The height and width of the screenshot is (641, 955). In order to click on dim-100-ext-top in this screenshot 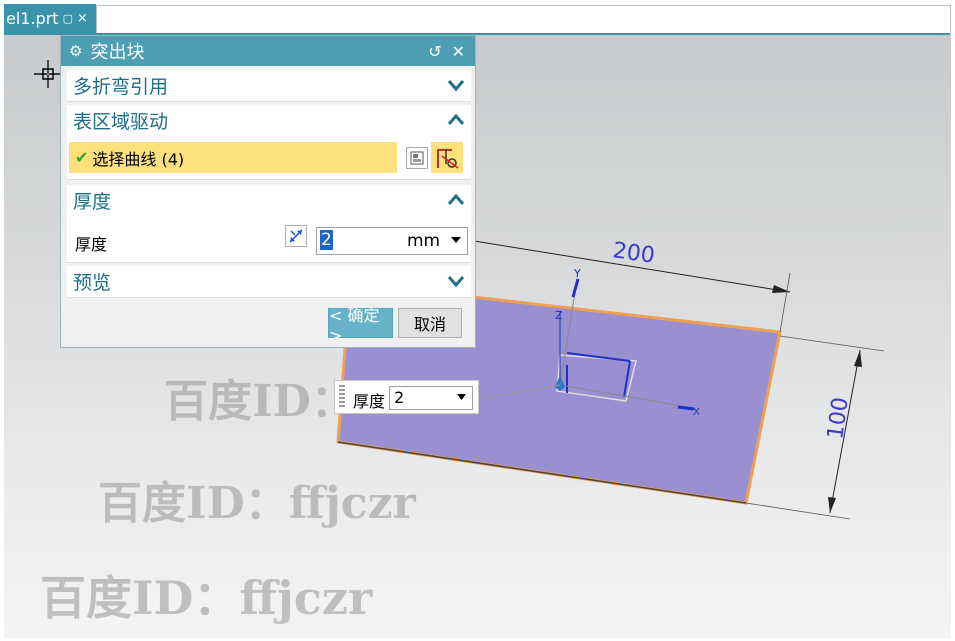, I will do `click(832, 343)`.